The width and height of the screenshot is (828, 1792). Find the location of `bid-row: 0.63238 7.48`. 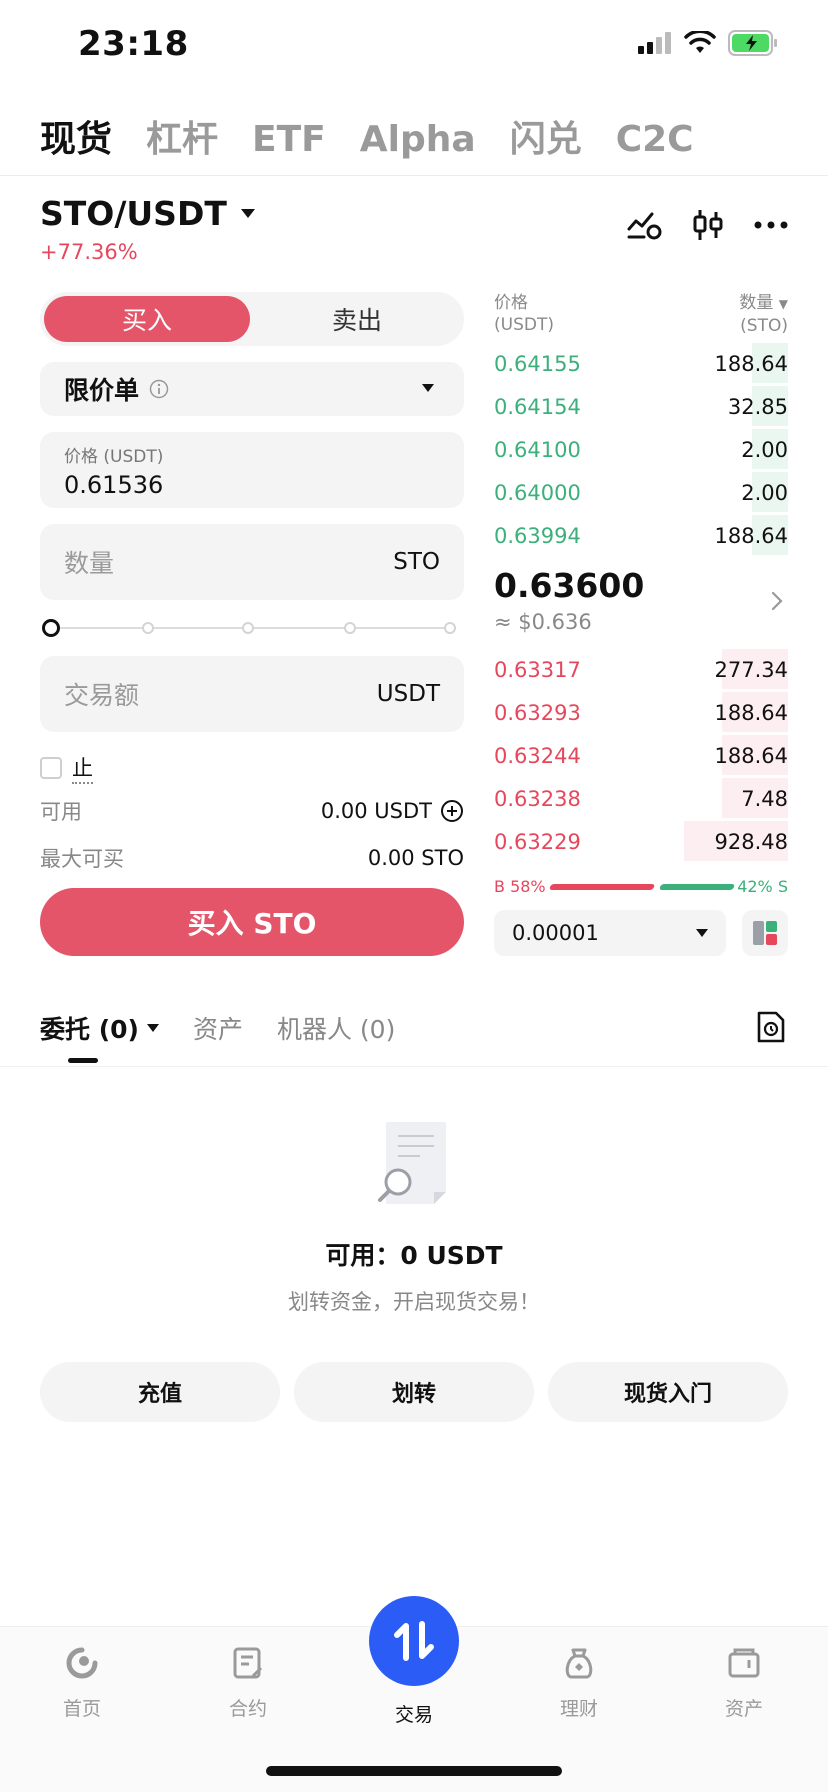

bid-row: 0.63238 7.48 is located at coordinates (641, 798).